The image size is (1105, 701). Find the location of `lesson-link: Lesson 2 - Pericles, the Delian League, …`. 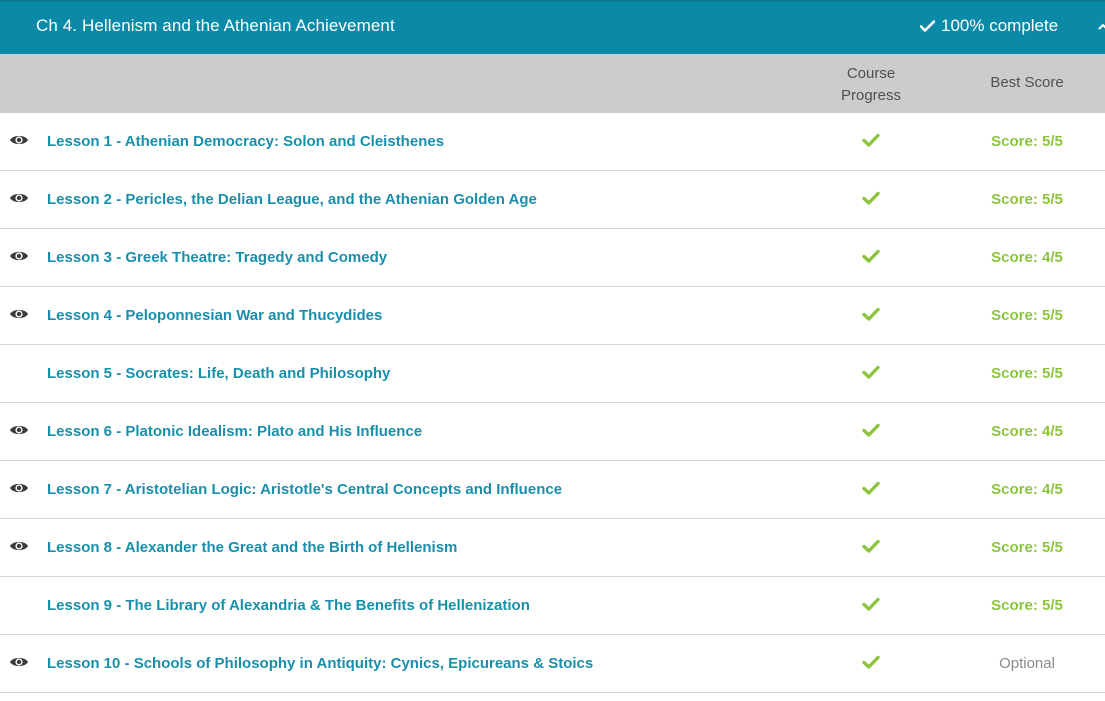

lesson-link: Lesson 2 - Pericles, the Delian League, … is located at coordinates (292, 199).